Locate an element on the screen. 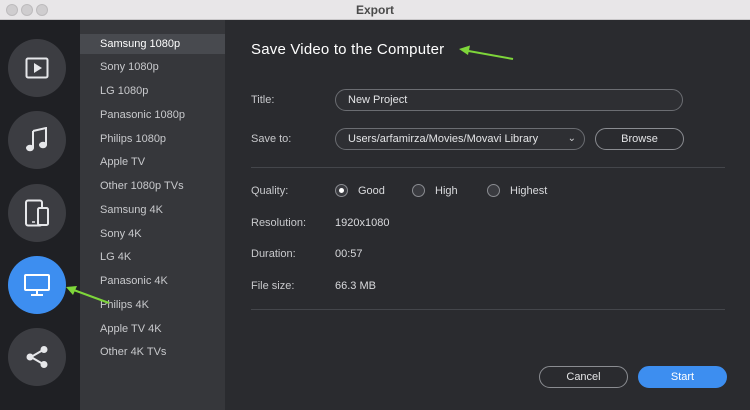  preset-item: Other 1080p TVs is located at coordinates (152, 186).